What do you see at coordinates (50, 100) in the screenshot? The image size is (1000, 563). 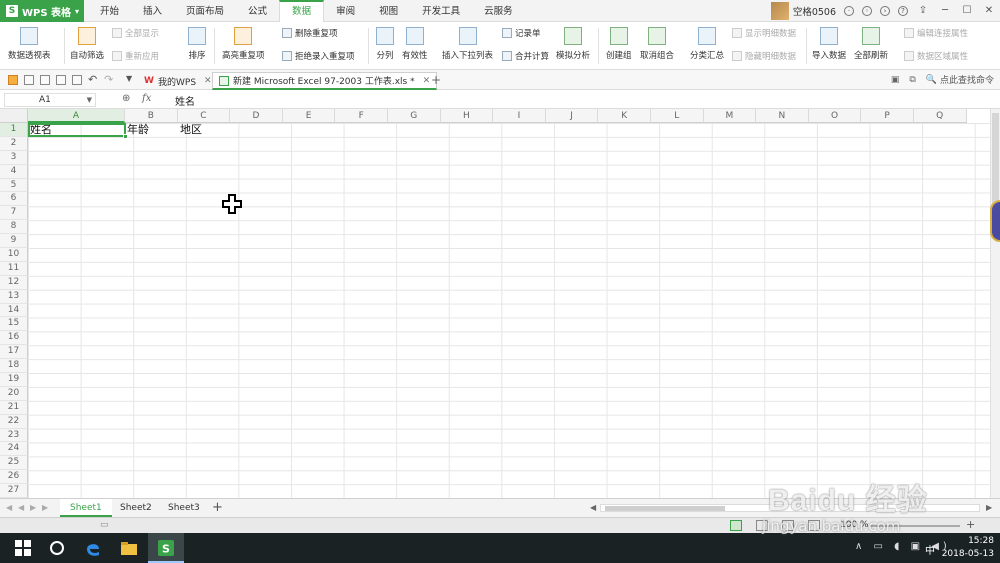 I see `name-box: A1 ▼` at bounding box center [50, 100].